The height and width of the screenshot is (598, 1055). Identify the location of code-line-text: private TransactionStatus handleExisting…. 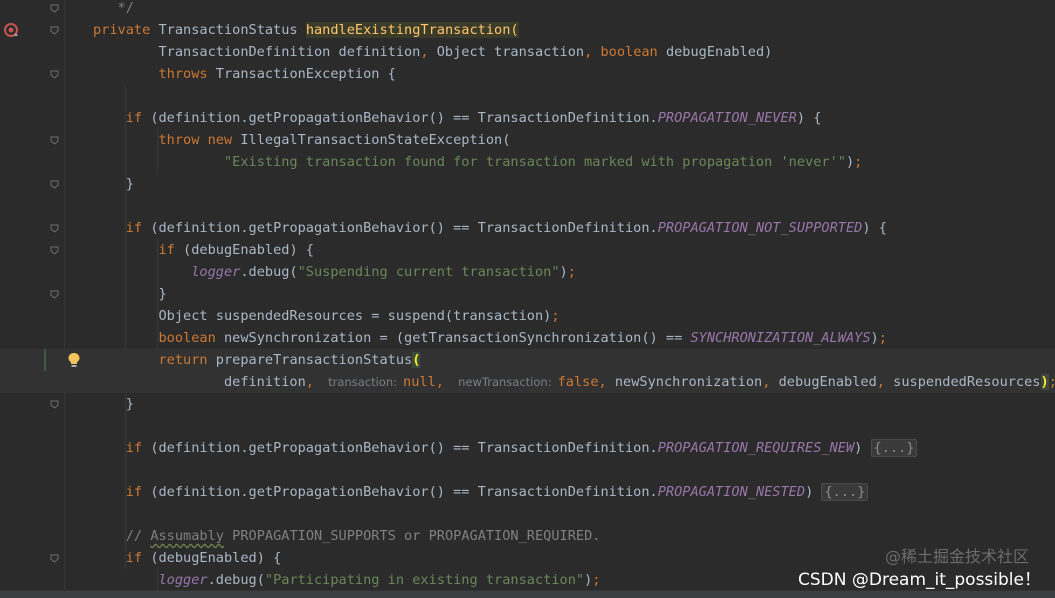
(306, 30).